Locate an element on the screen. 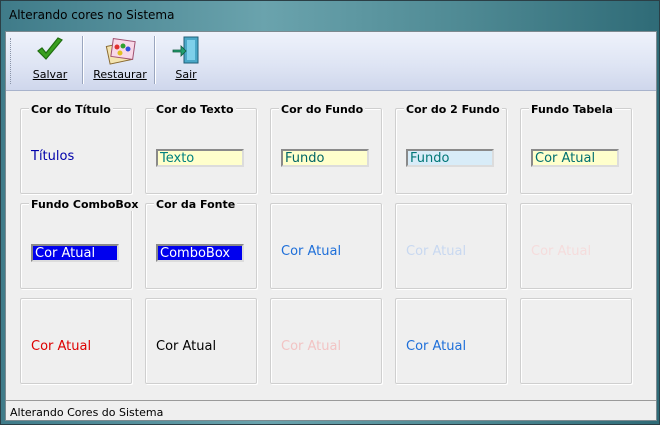 The image size is (660, 425). color-group: Fundo ComboBox Cor Atual is located at coordinates (80, 243).